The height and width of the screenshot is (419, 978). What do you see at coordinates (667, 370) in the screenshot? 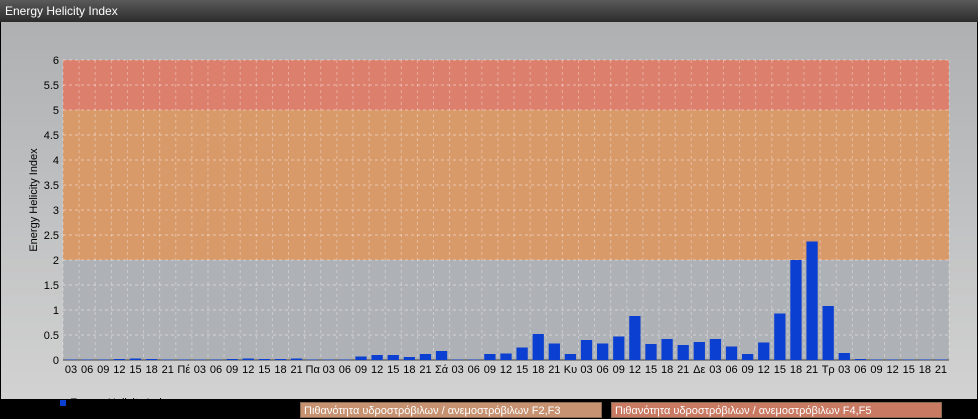
I see `x-tick-label-37: 18` at bounding box center [667, 370].